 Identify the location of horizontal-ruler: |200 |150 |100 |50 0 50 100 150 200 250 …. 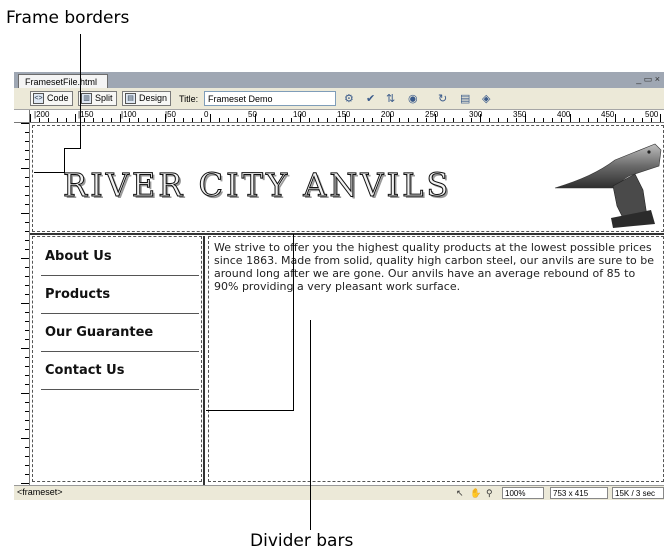
(347, 116).